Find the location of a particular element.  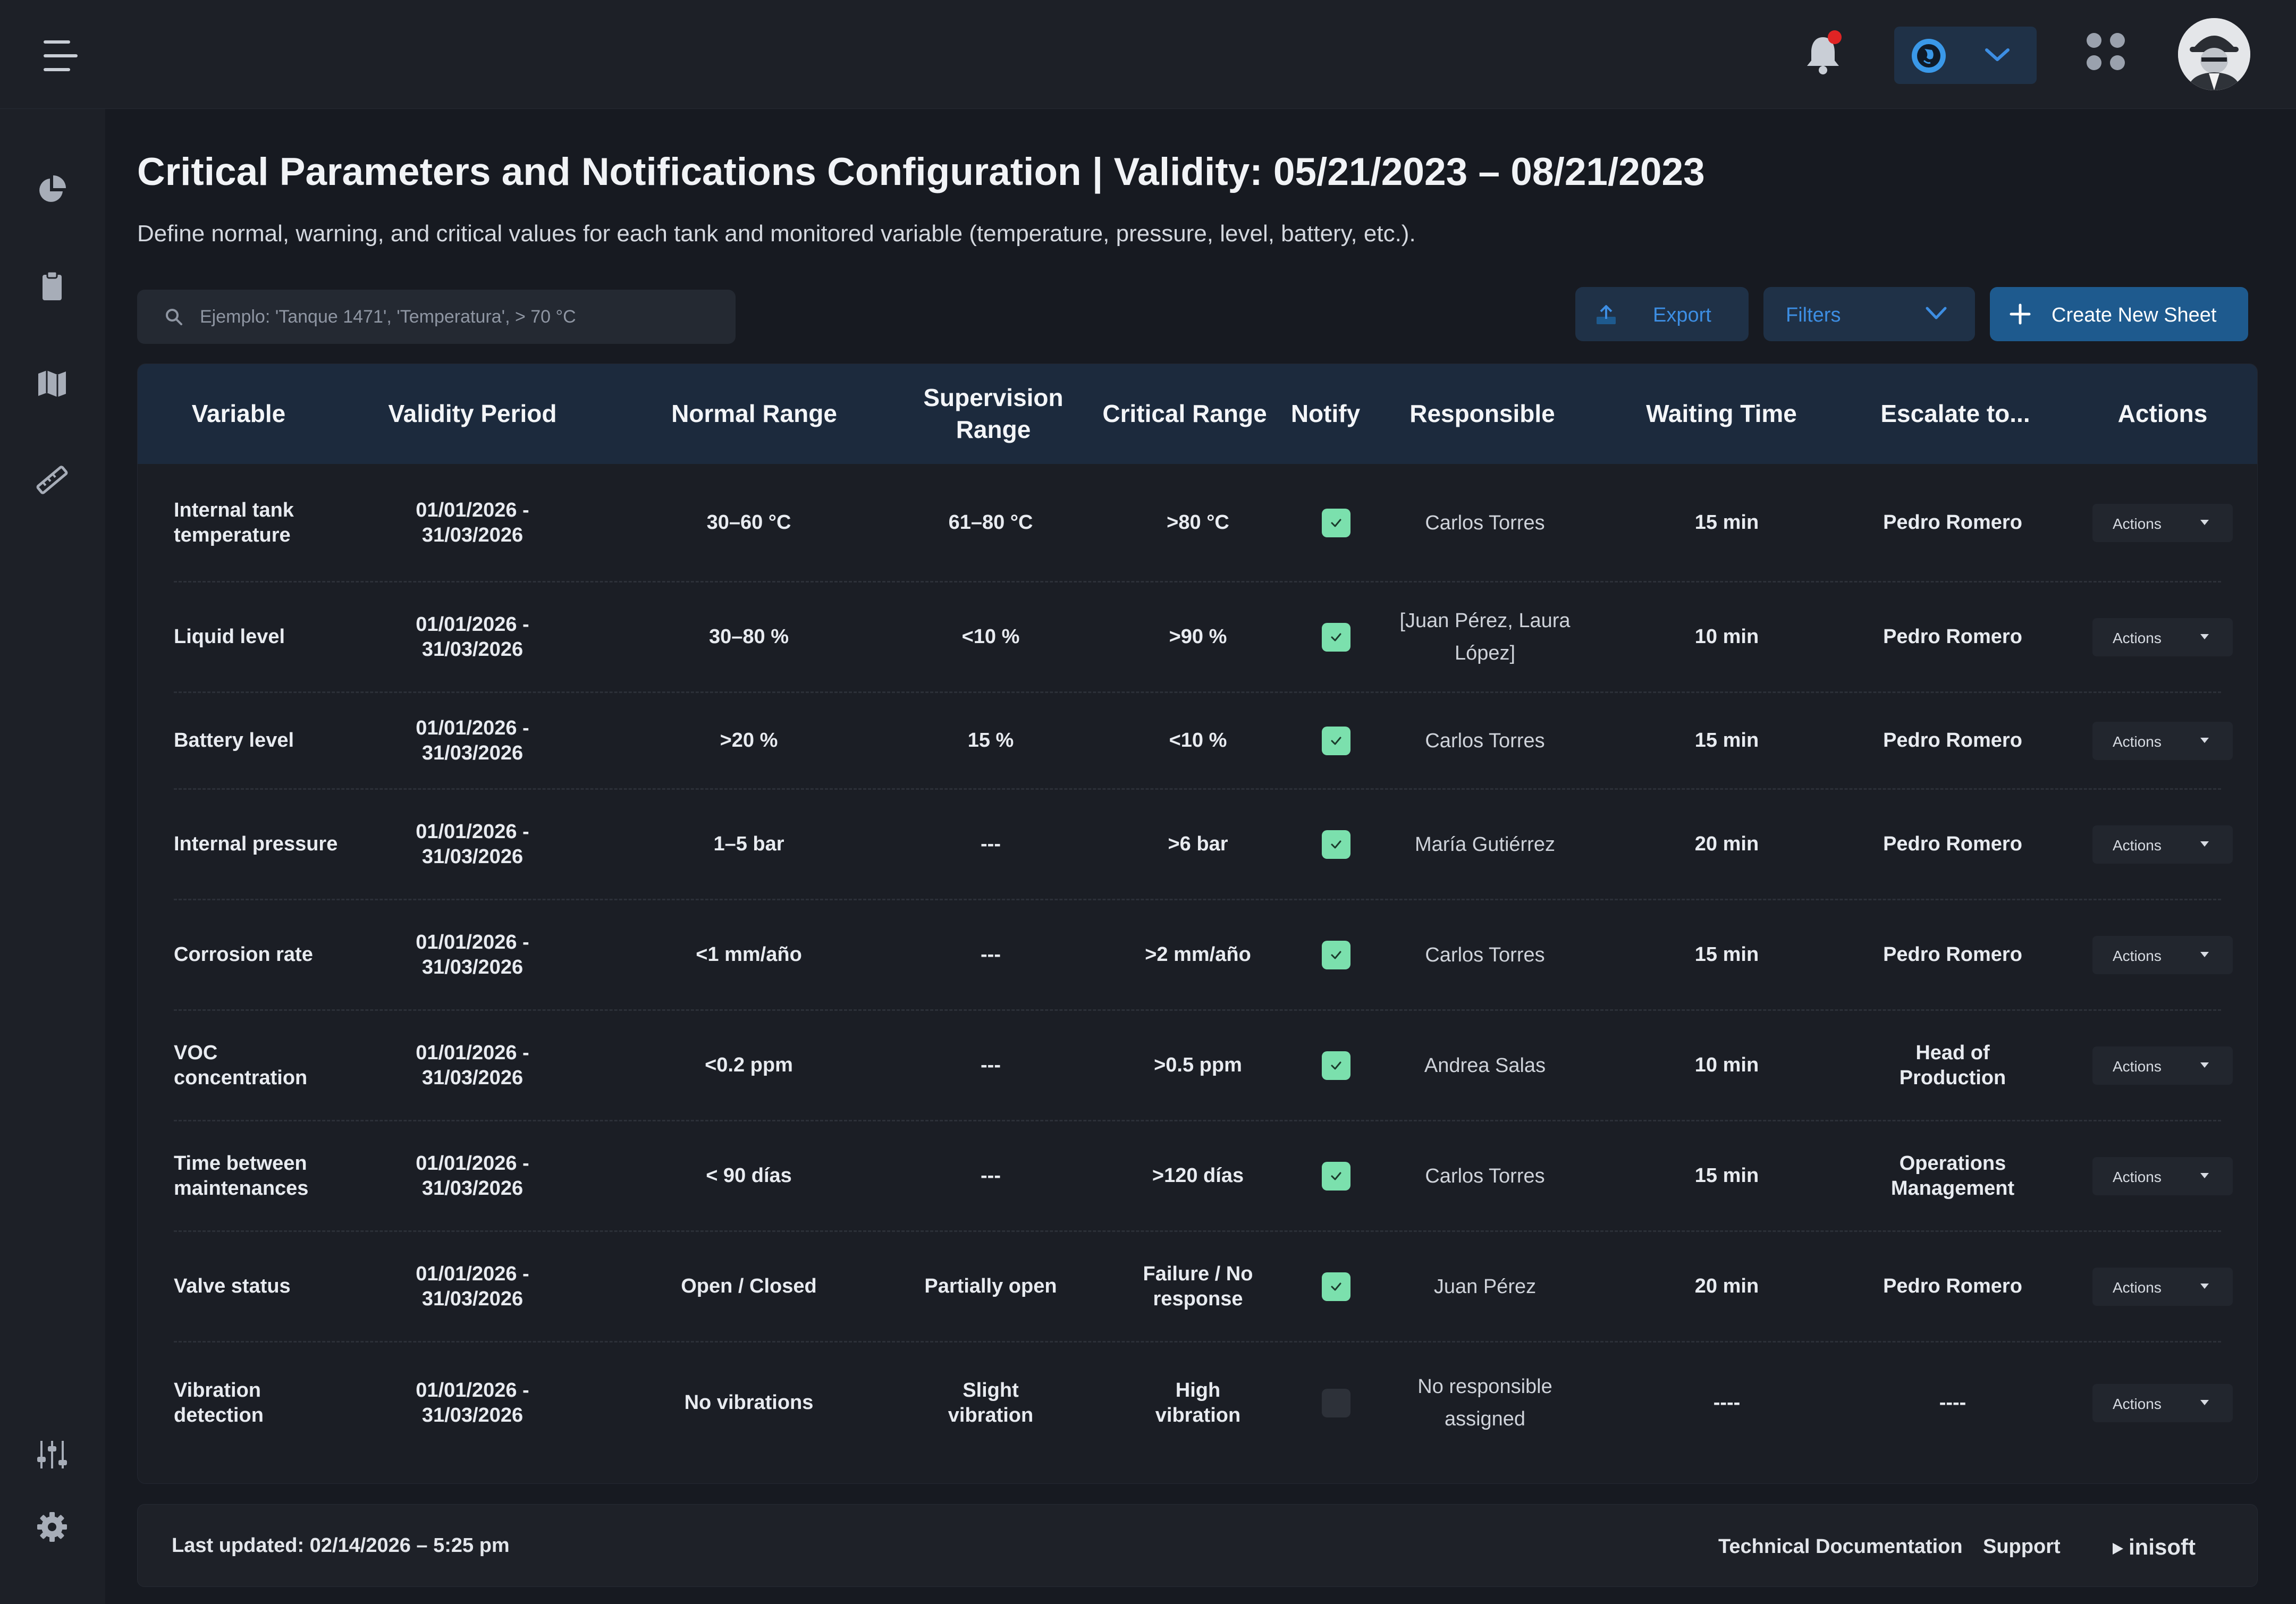

apps-grid-icon is located at coordinates (2106, 52).